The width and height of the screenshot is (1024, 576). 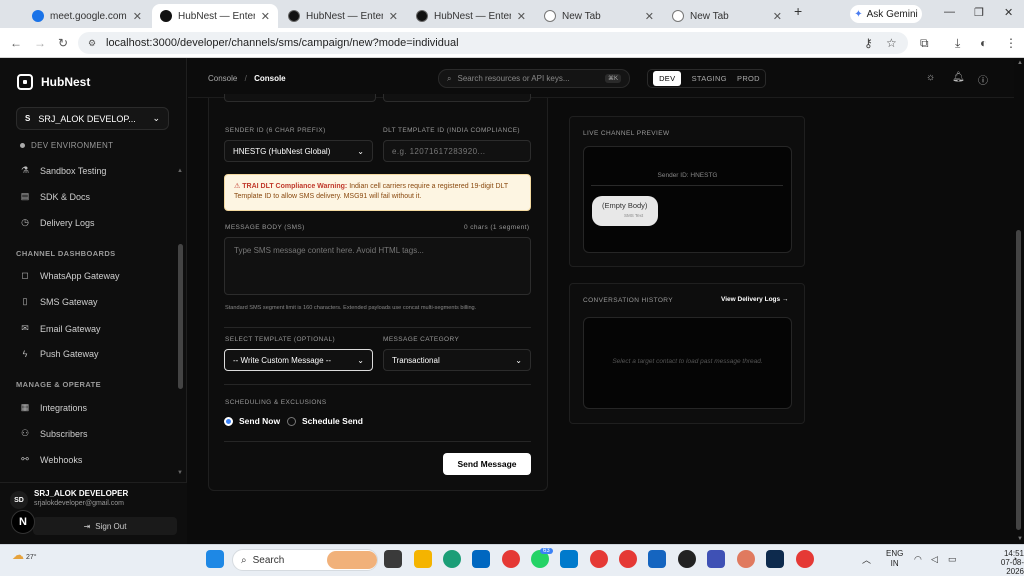 I want to click on forward-icon: →, so click(x=40, y=43).